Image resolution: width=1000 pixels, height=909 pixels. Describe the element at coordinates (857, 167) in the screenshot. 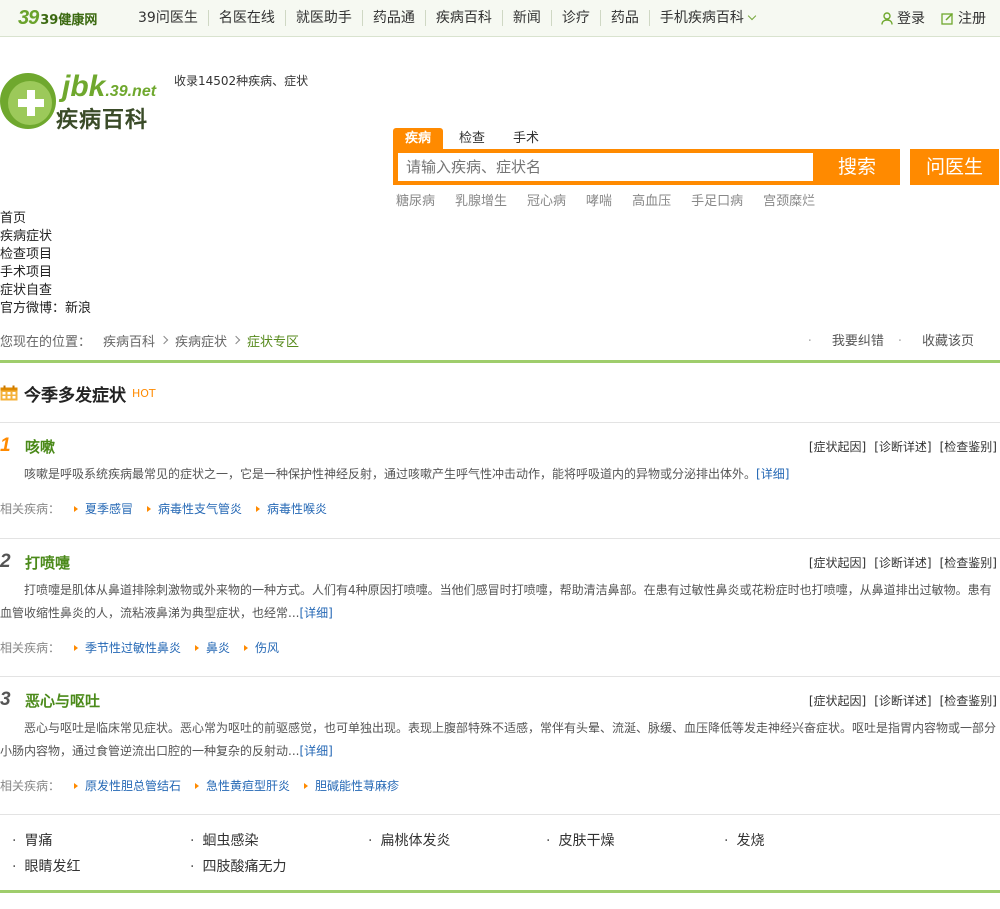

I see `search-button: 搜索` at that location.